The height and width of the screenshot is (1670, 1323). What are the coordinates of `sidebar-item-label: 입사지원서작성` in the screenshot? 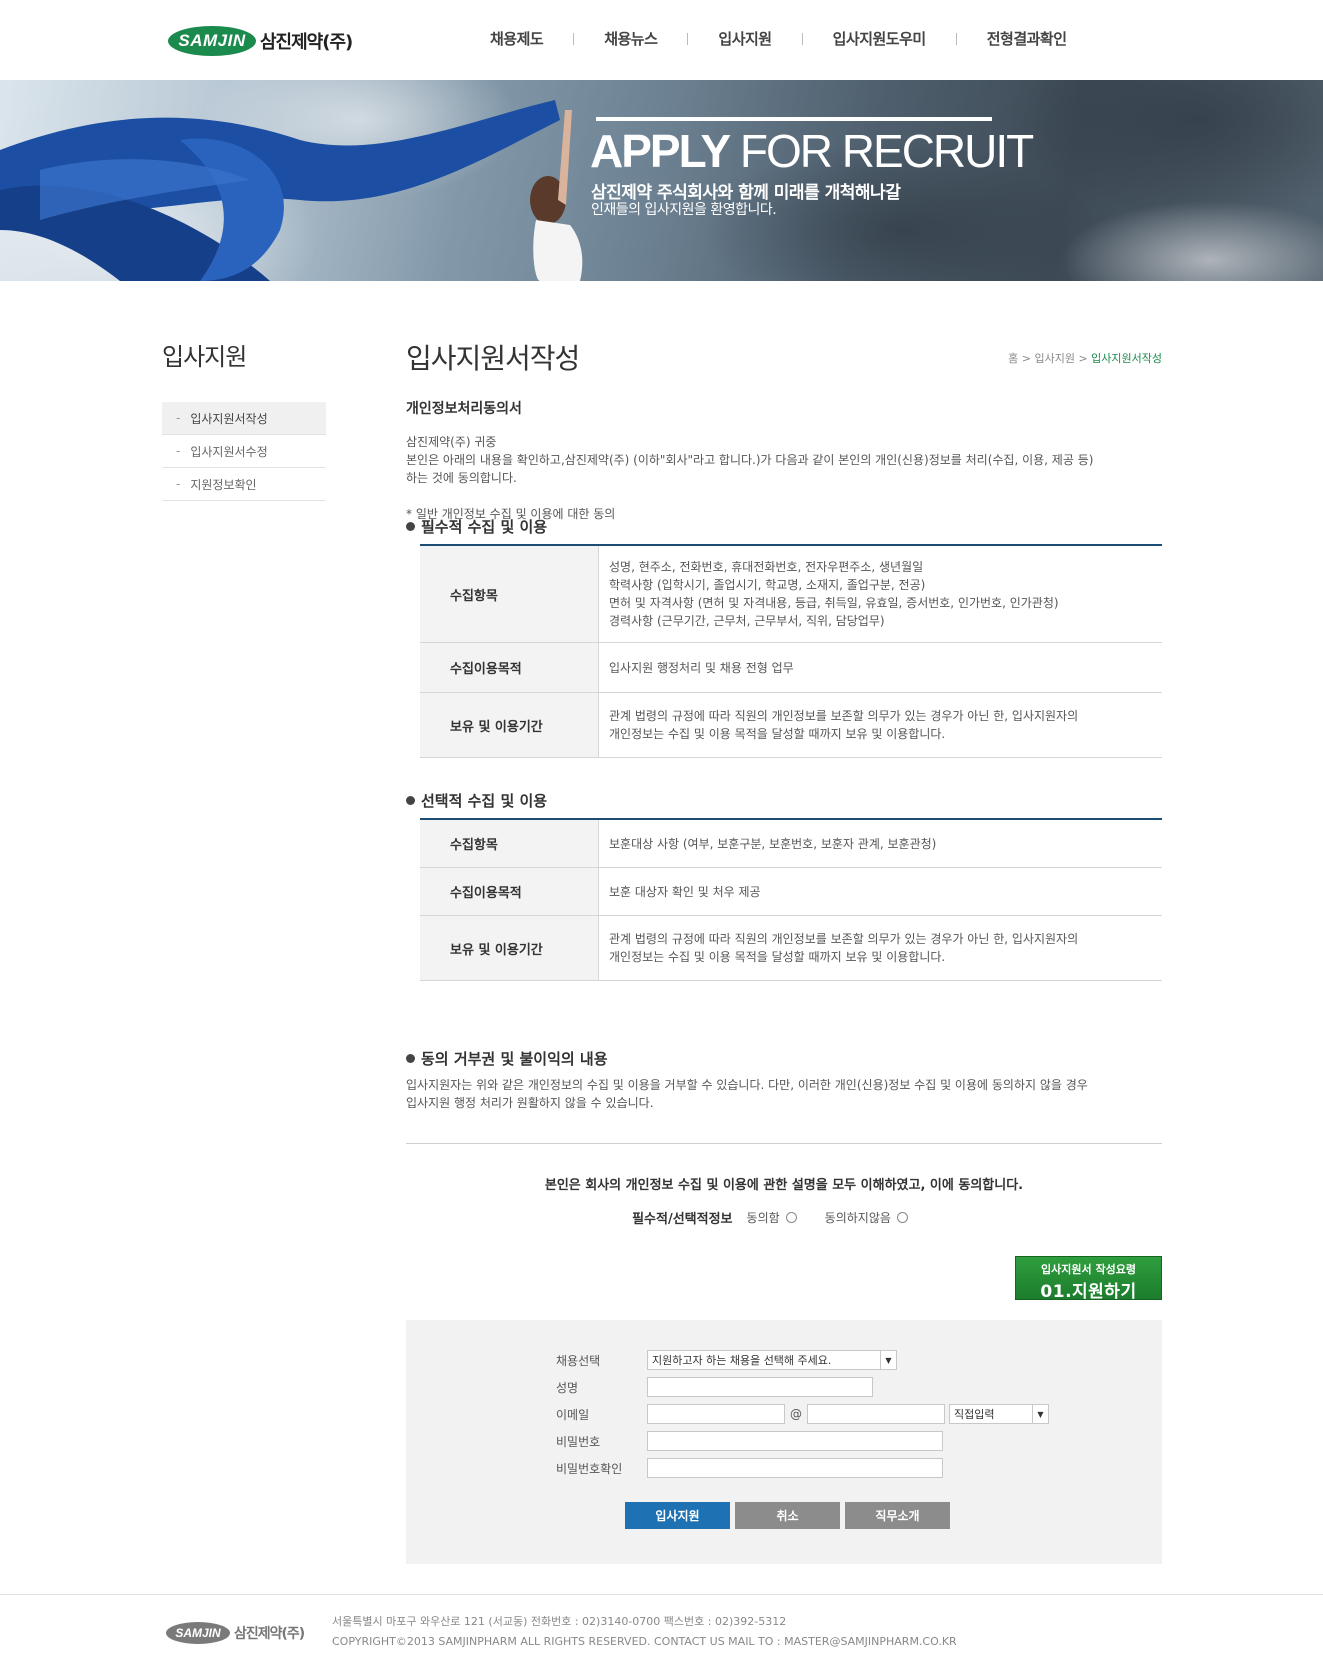 It's located at (229, 418).